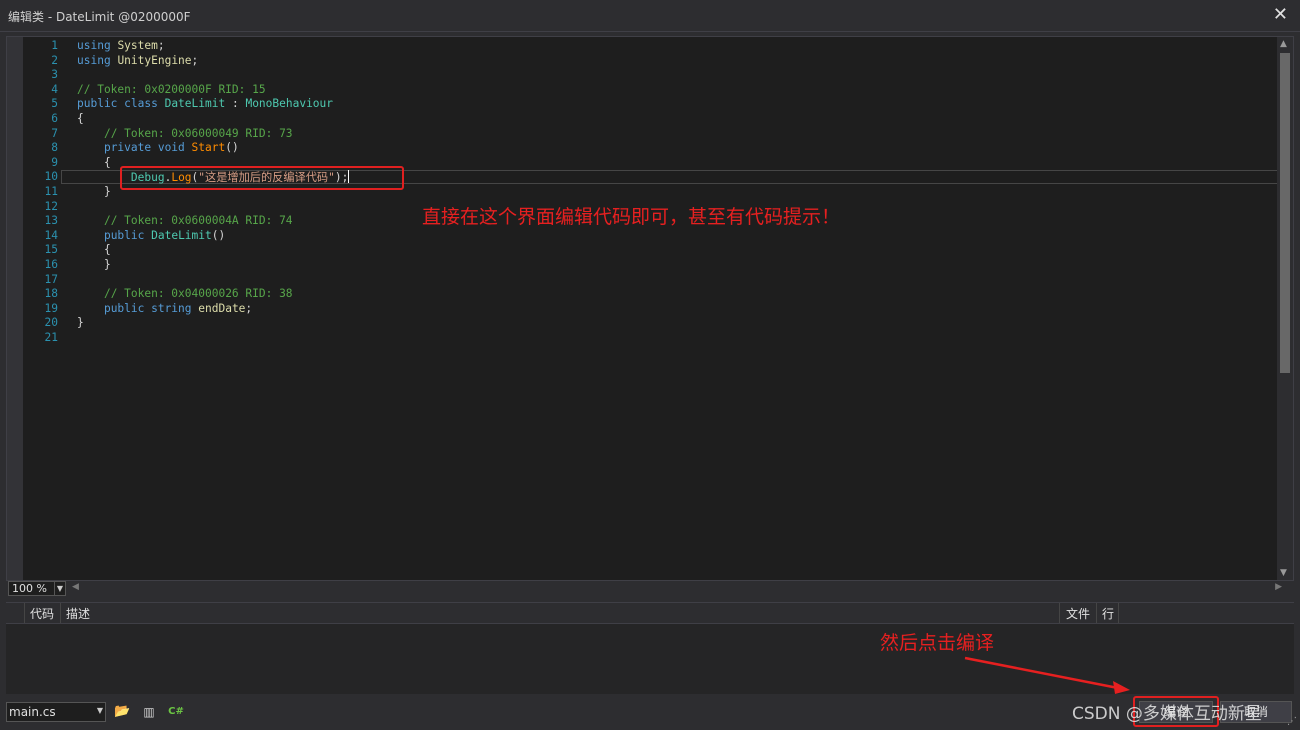 This screenshot has height=730, width=1300. What do you see at coordinates (51, 235) in the screenshot?
I see `line-number: 14` at bounding box center [51, 235].